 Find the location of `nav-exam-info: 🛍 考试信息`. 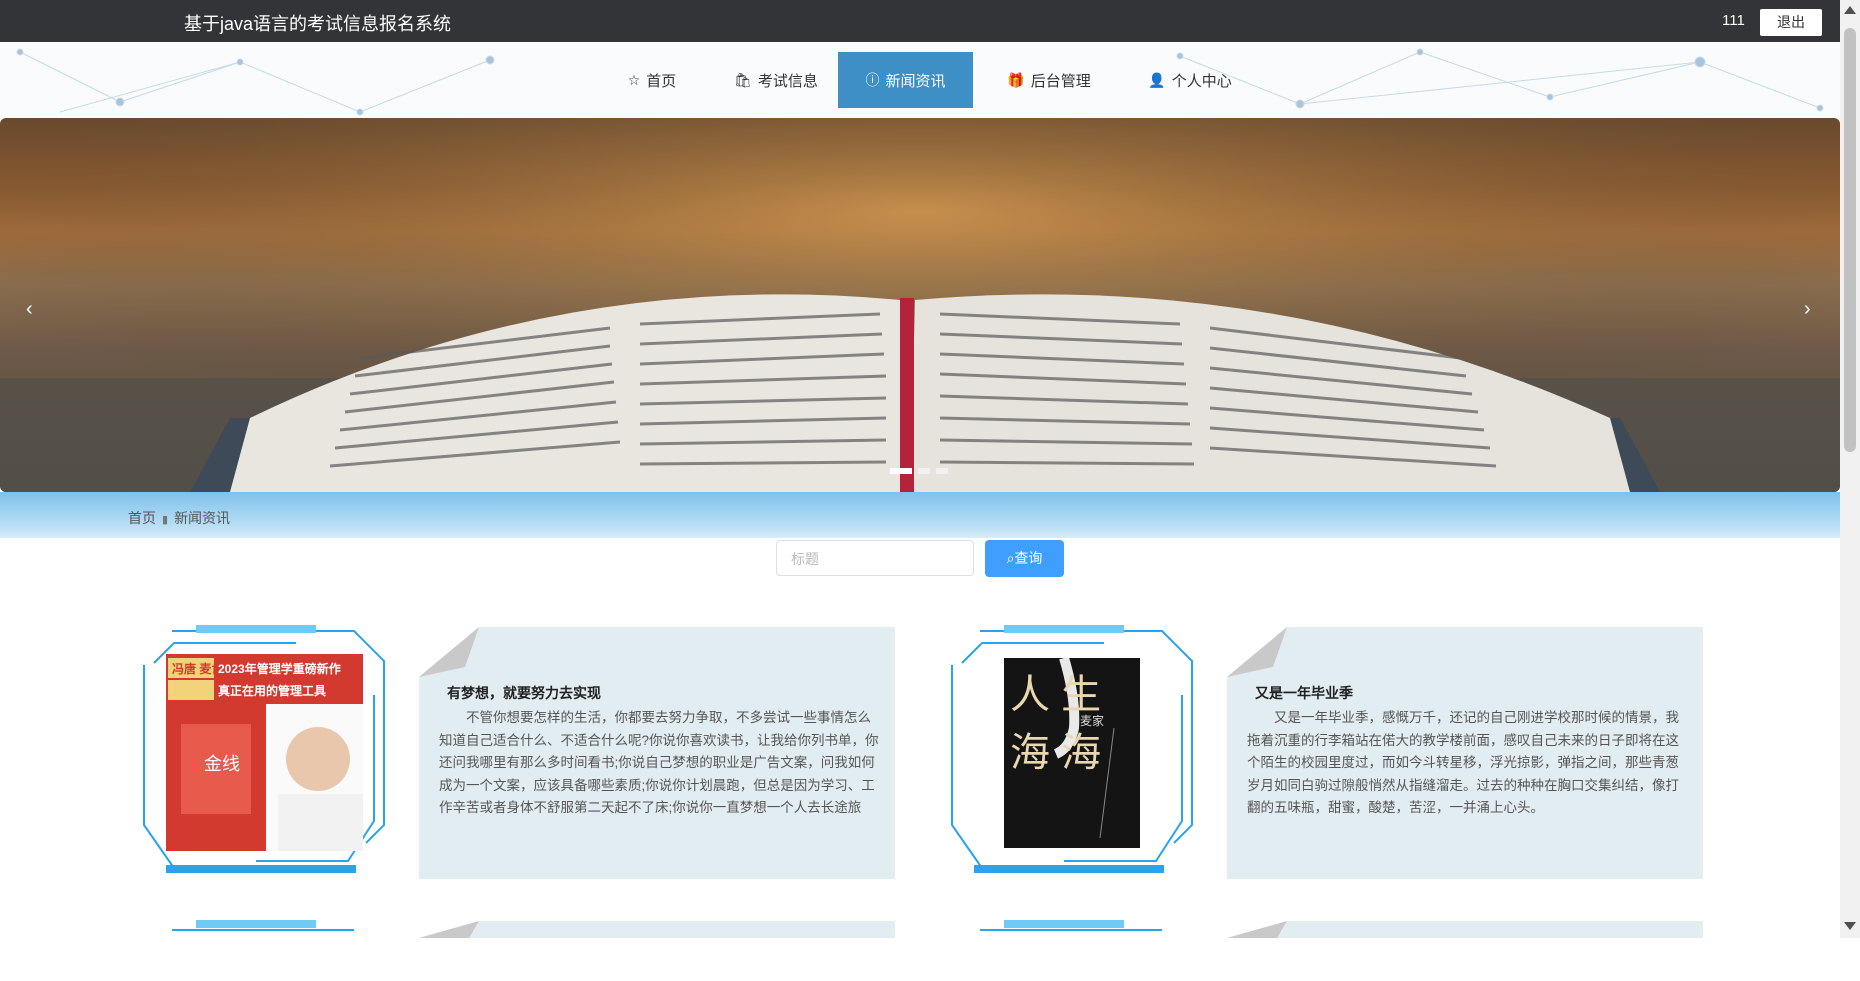

nav-exam-info: 🛍 考试信息 is located at coordinates (776, 80).